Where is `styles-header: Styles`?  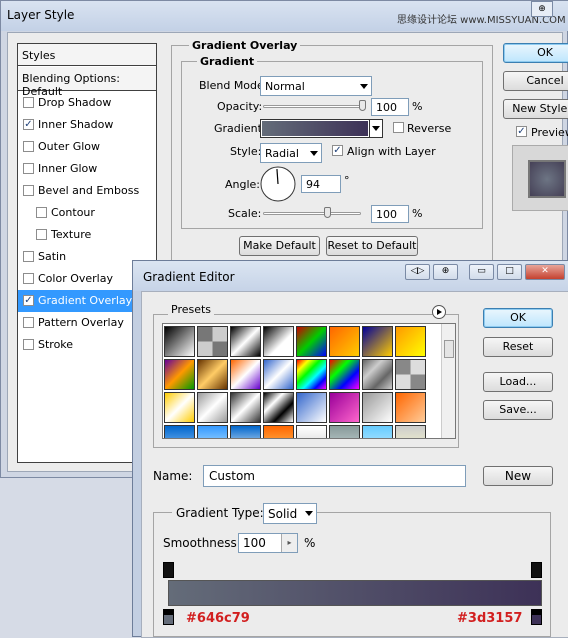
styles-header: Styles is located at coordinates (87, 55).